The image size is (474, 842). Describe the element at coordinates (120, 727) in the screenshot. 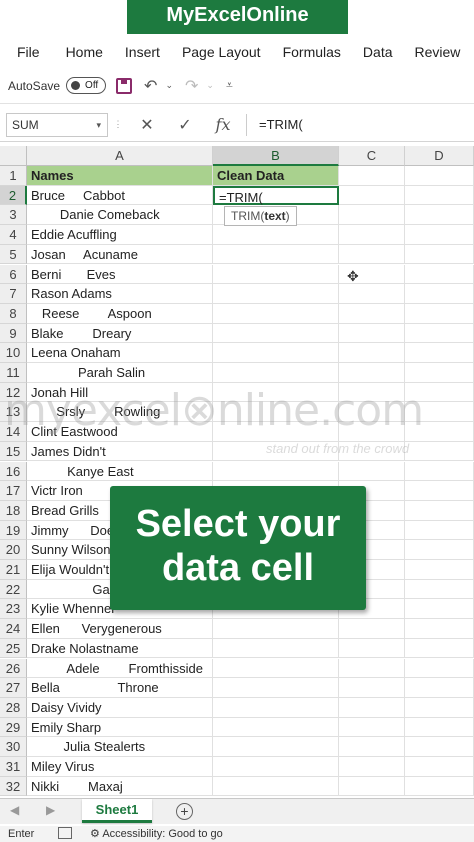

I see `cell-a: Emily Sharp` at that location.